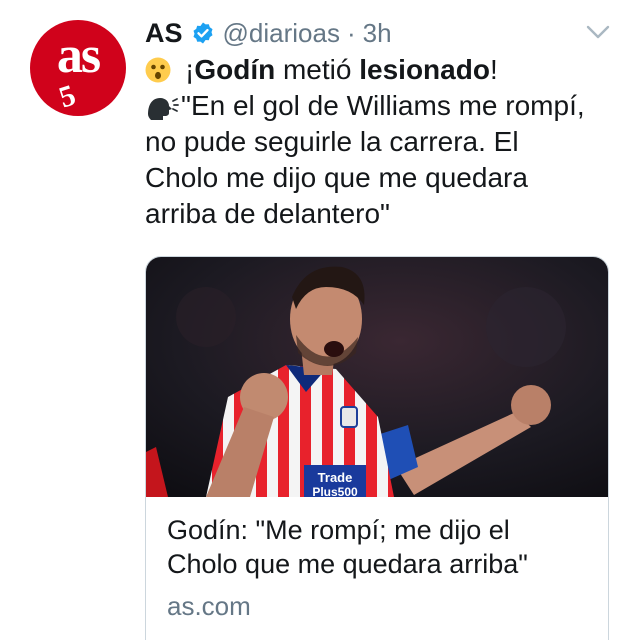  I want to click on astonished-face-emoji, so click(158, 70).